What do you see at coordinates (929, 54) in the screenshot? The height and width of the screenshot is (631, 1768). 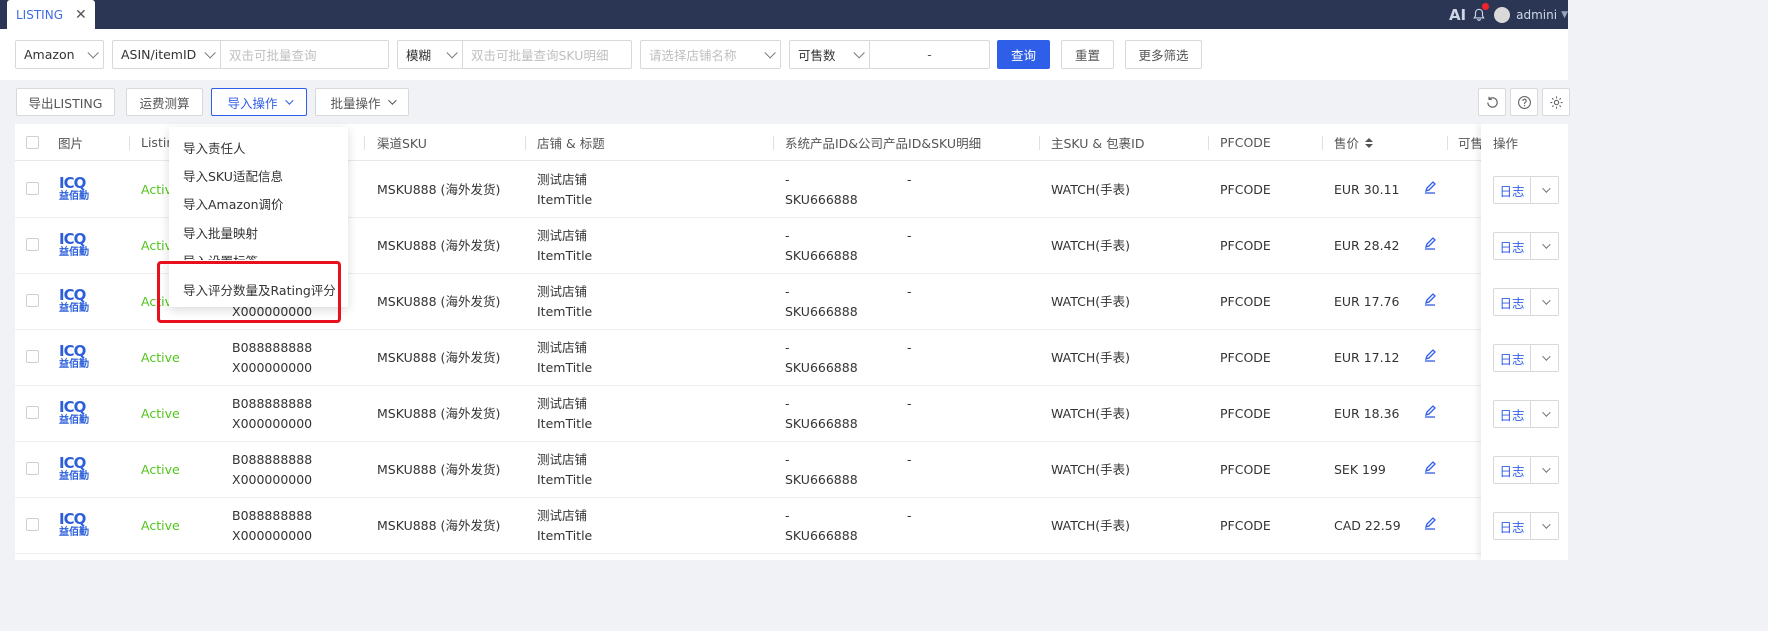 I see `qty-range-input: -` at bounding box center [929, 54].